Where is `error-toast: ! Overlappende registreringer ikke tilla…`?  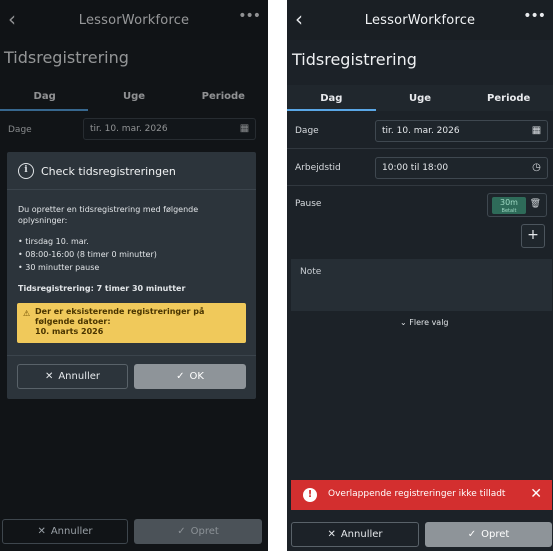 error-toast: ! Overlappende registreringer ikke tilla… is located at coordinates (421, 495).